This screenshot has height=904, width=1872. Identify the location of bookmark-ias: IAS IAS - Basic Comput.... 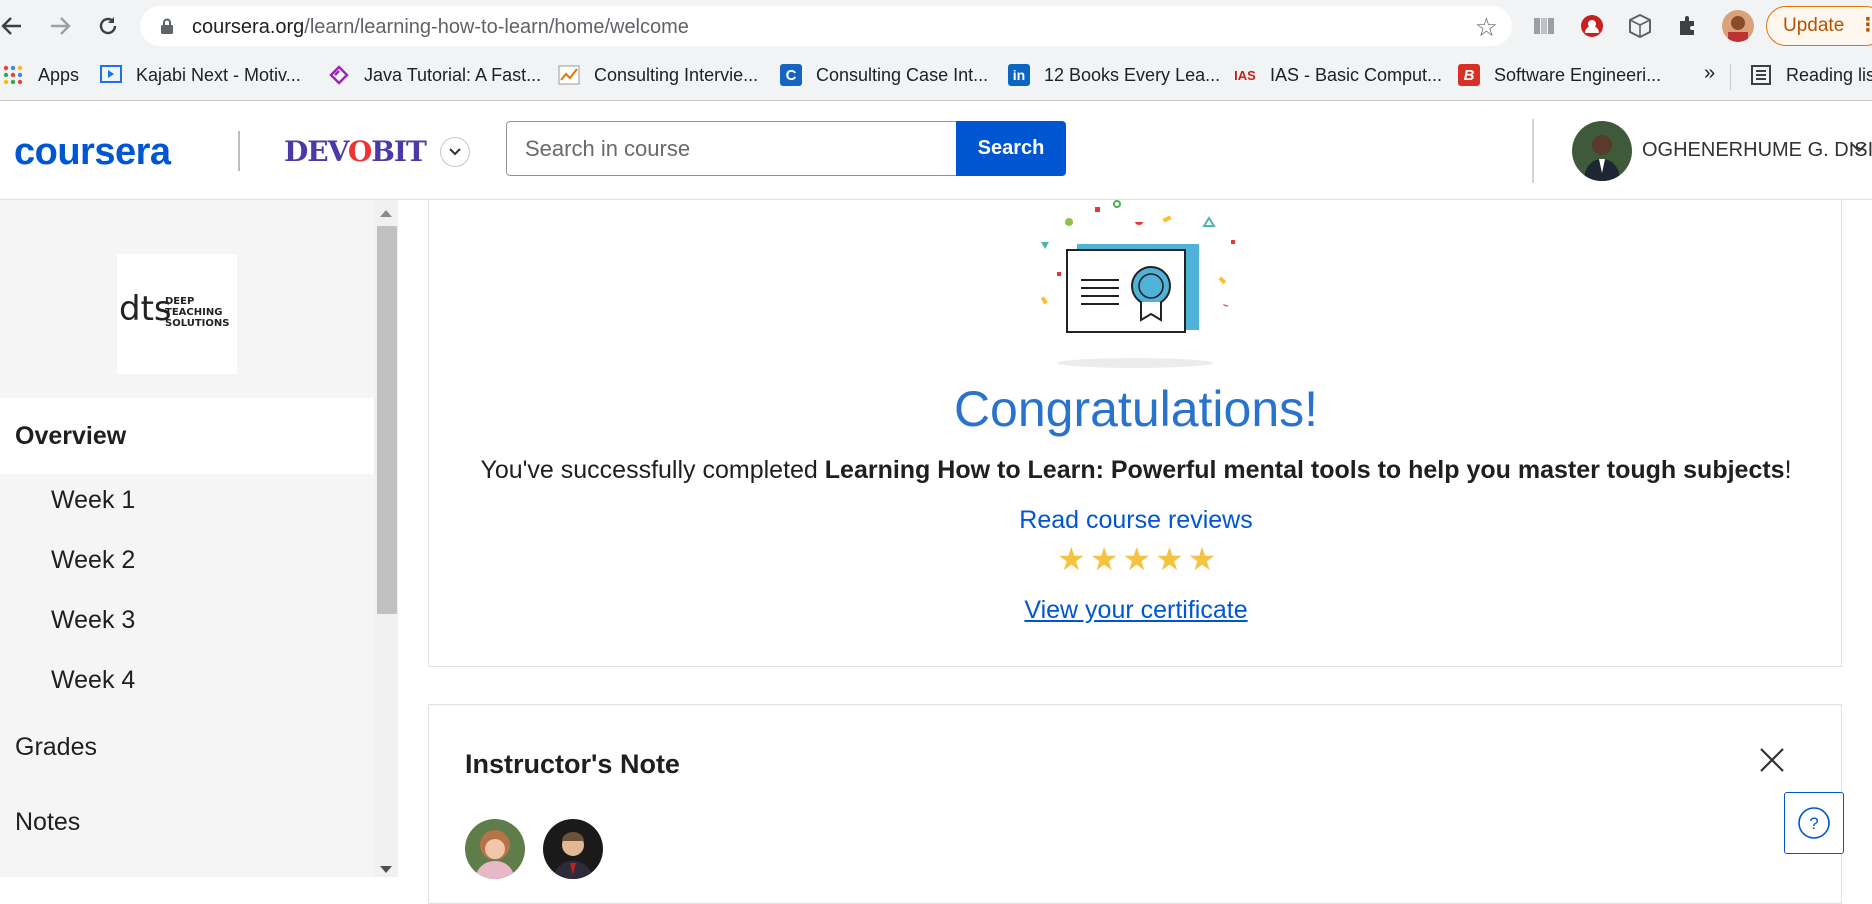
(1338, 75).